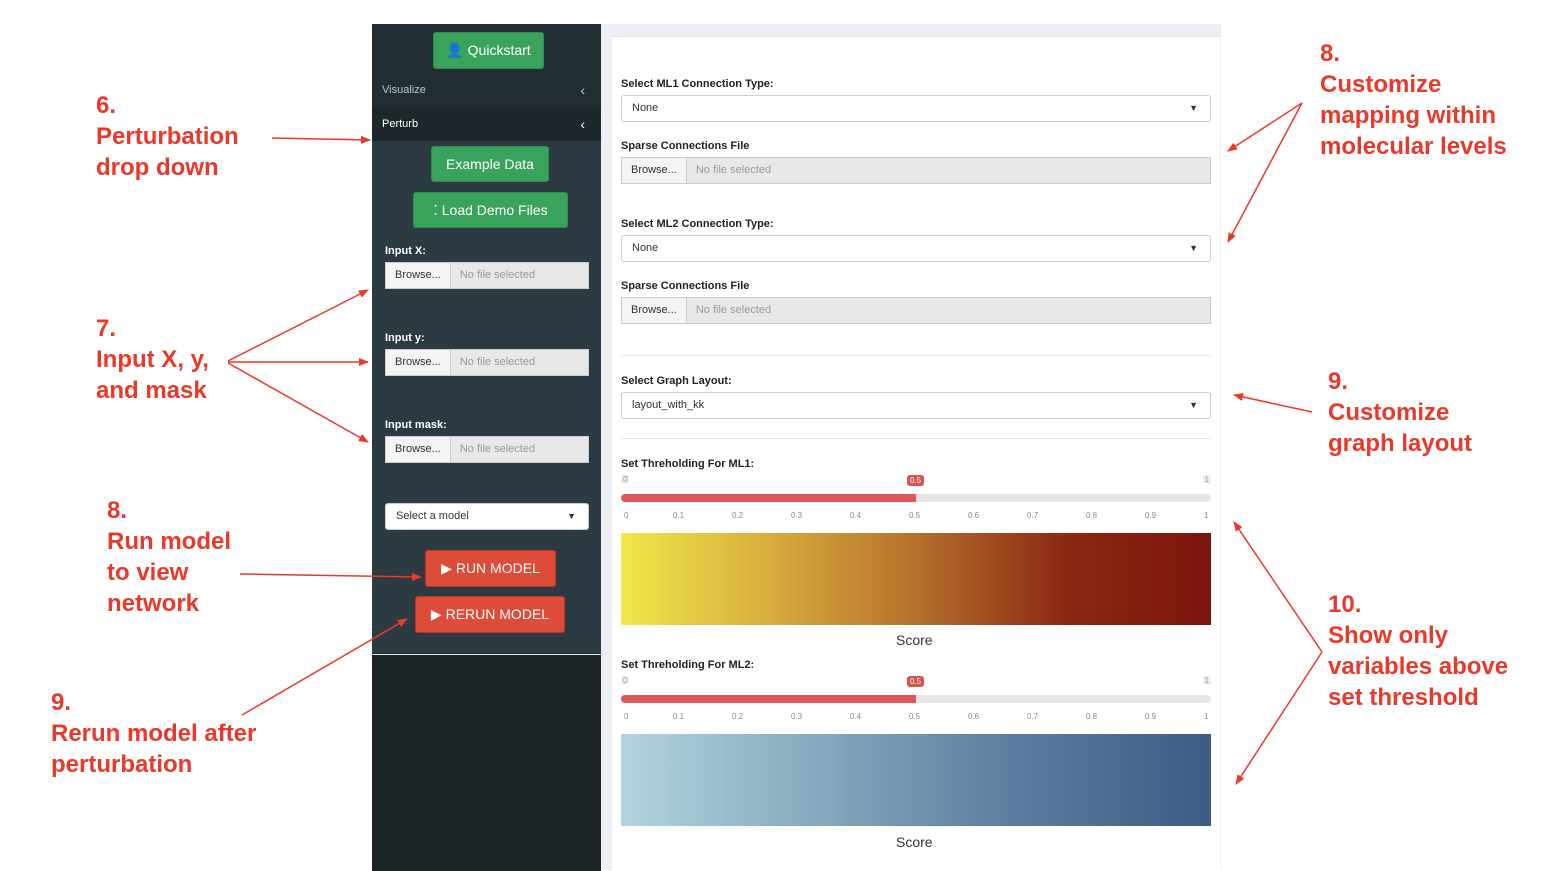 This screenshot has height=871, width=1546. Describe the element at coordinates (298, 402) in the screenshot. I see `arrow-7c` at that location.